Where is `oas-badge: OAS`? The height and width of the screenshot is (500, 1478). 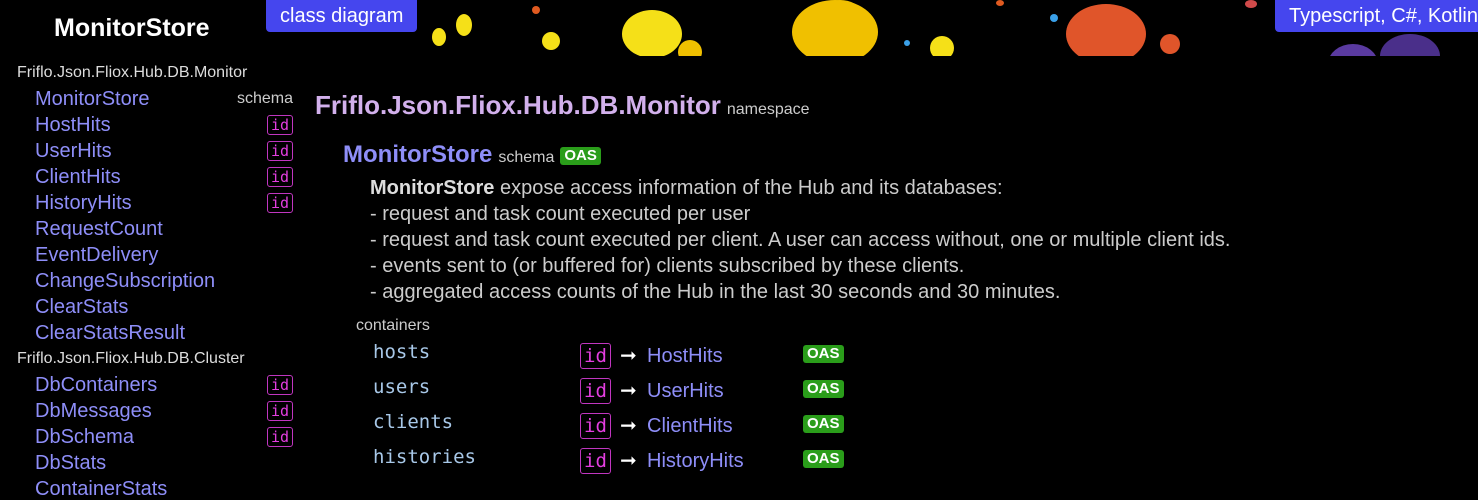 oas-badge: OAS is located at coordinates (580, 156).